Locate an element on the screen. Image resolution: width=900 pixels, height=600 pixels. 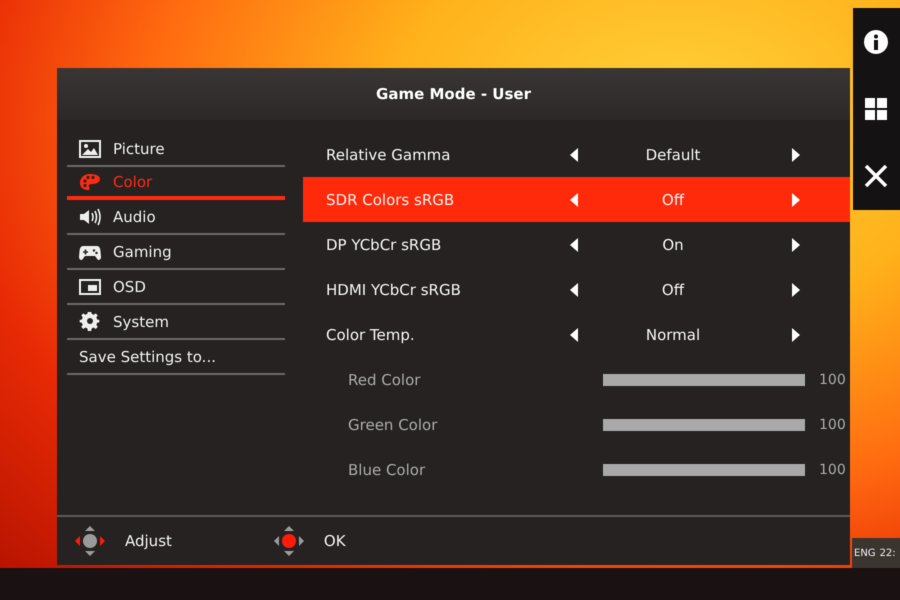
setting-label: DP YCbCr sRGB is located at coordinates (384, 245).